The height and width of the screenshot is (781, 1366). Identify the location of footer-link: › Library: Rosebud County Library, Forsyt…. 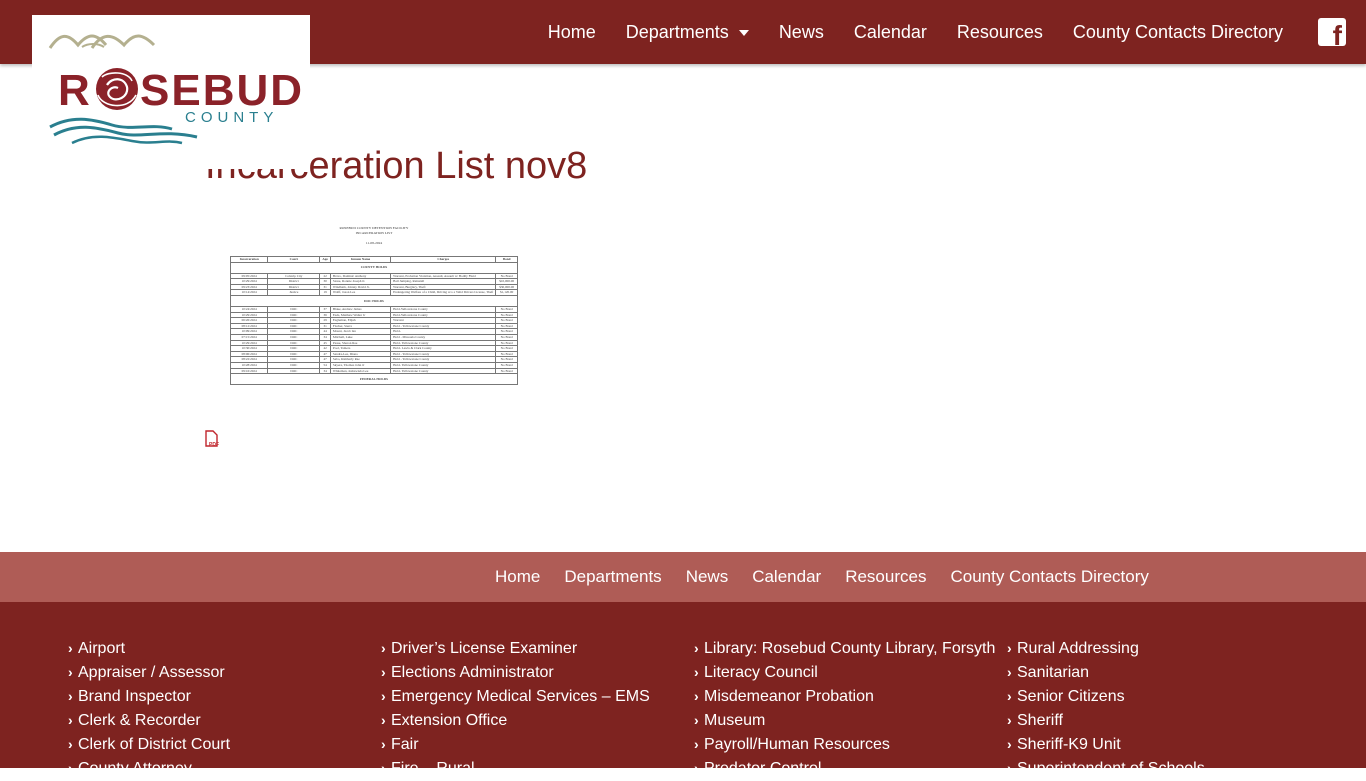
(844, 648).